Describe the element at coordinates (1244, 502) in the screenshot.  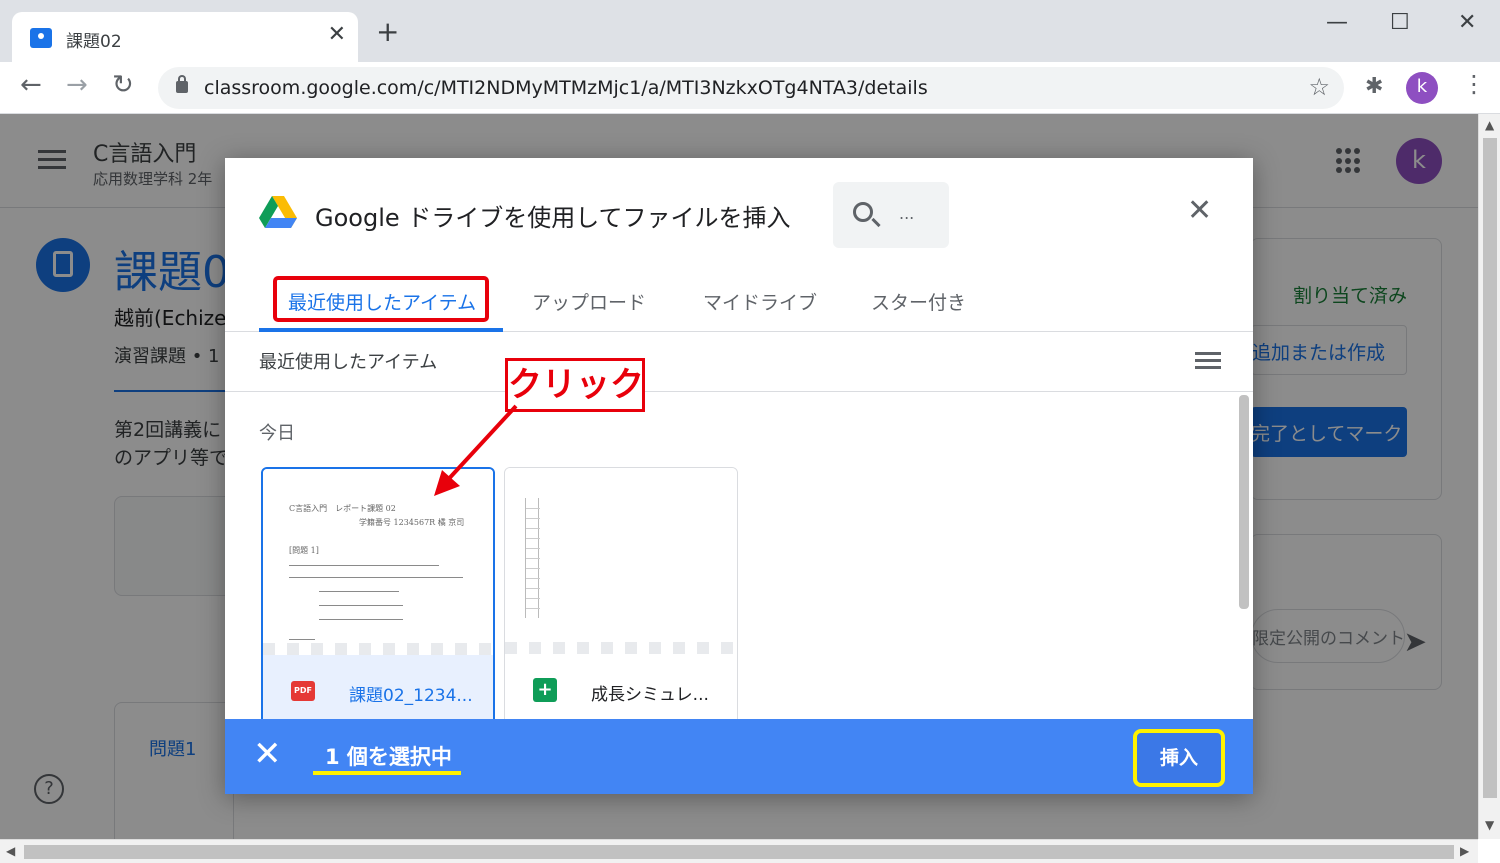
I see `dialog-scrollbar` at that location.